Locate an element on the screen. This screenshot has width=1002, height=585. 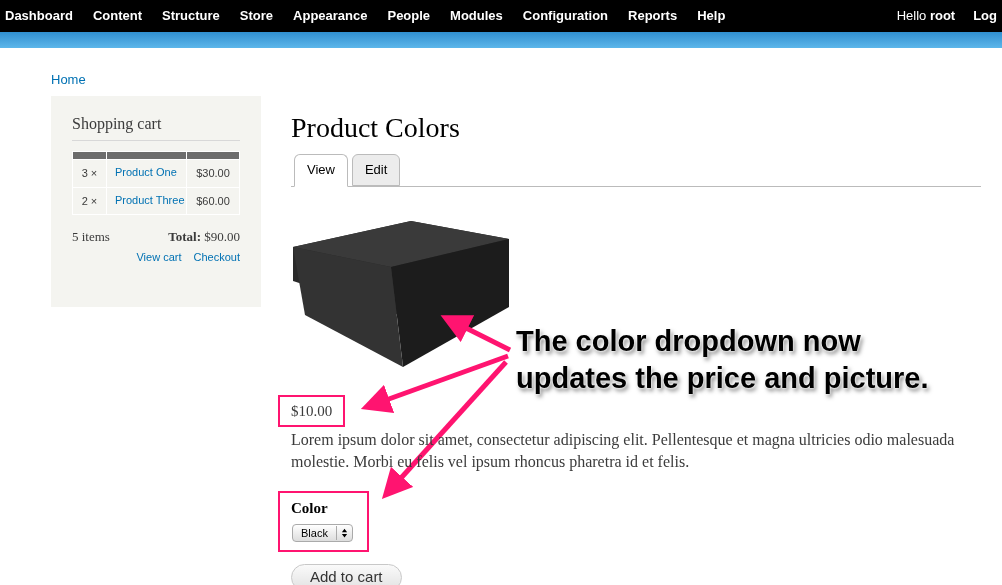
line-price: $30.00 is located at coordinates (213, 173).